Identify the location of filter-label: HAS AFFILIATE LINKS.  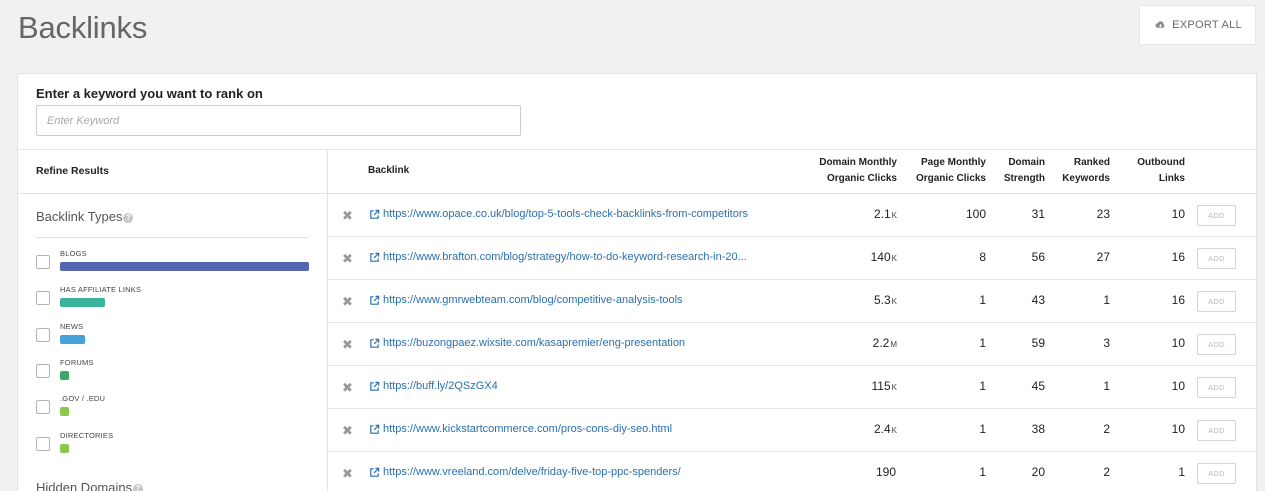
(101, 289).